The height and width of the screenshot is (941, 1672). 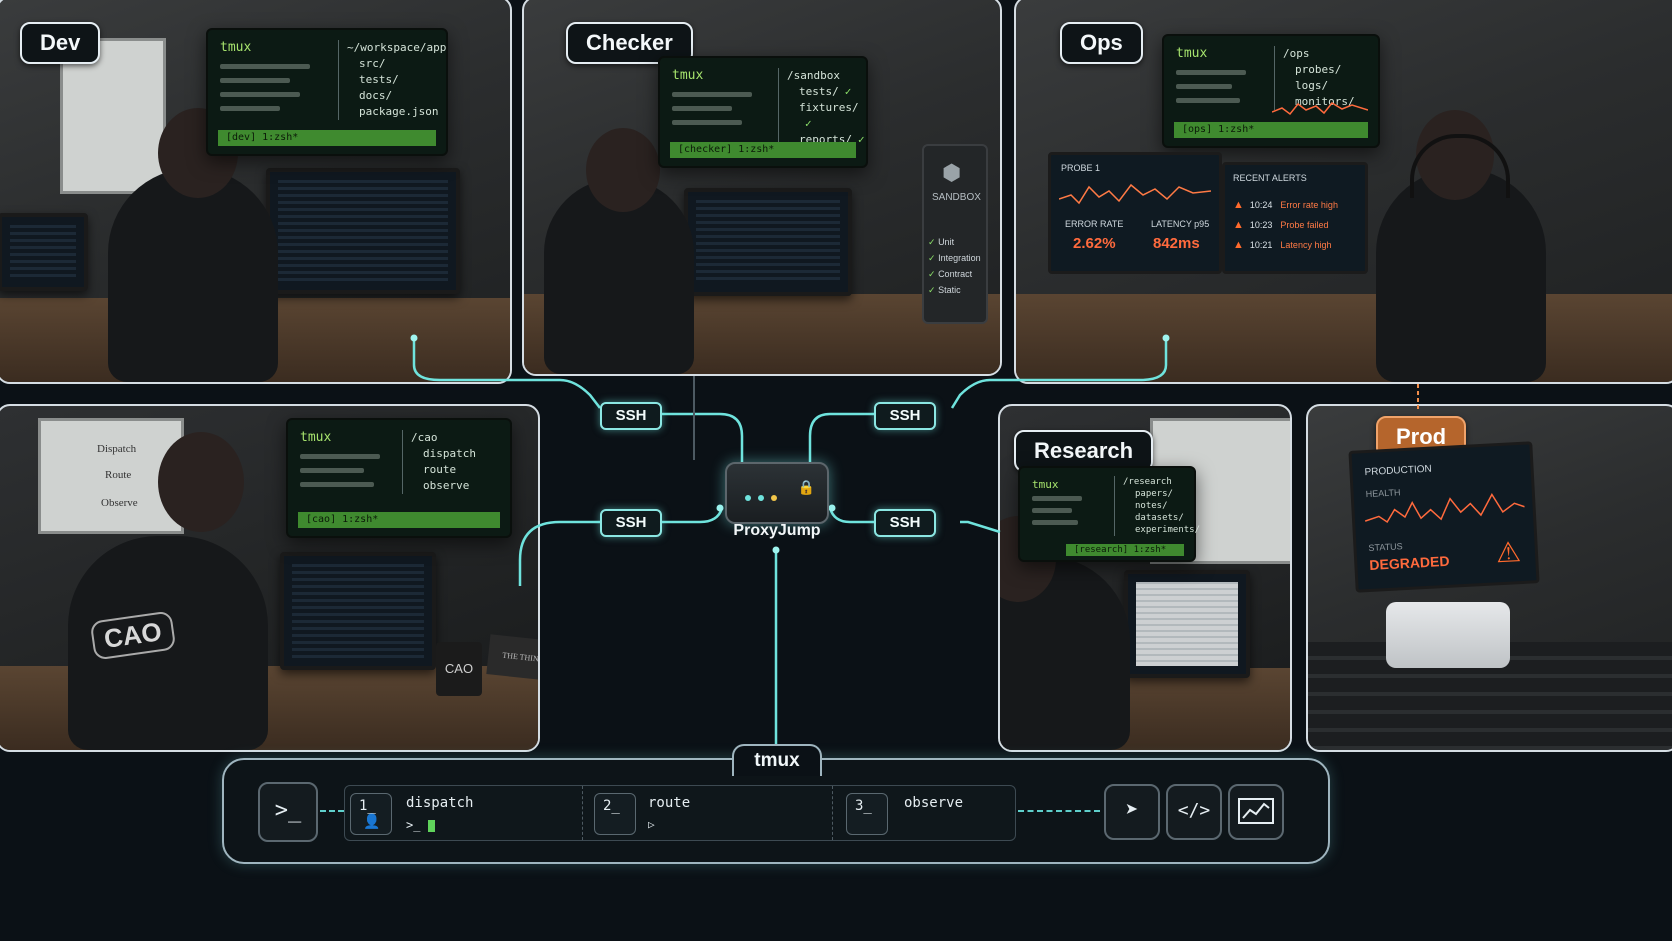 What do you see at coordinates (559, 553) in the screenshot?
I see `wire-cao` at bounding box center [559, 553].